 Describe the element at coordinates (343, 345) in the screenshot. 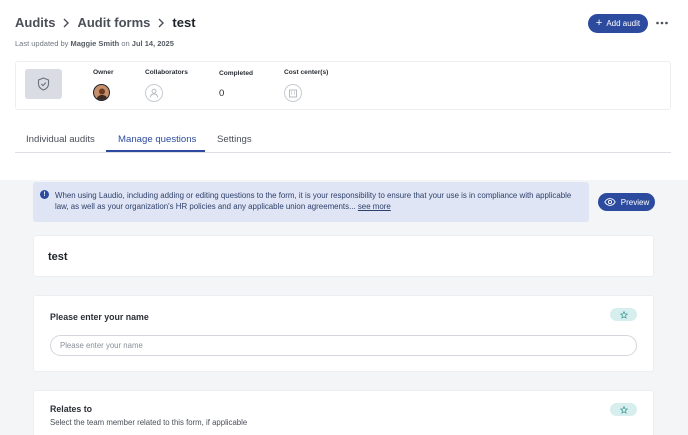

I see `name-input` at that location.